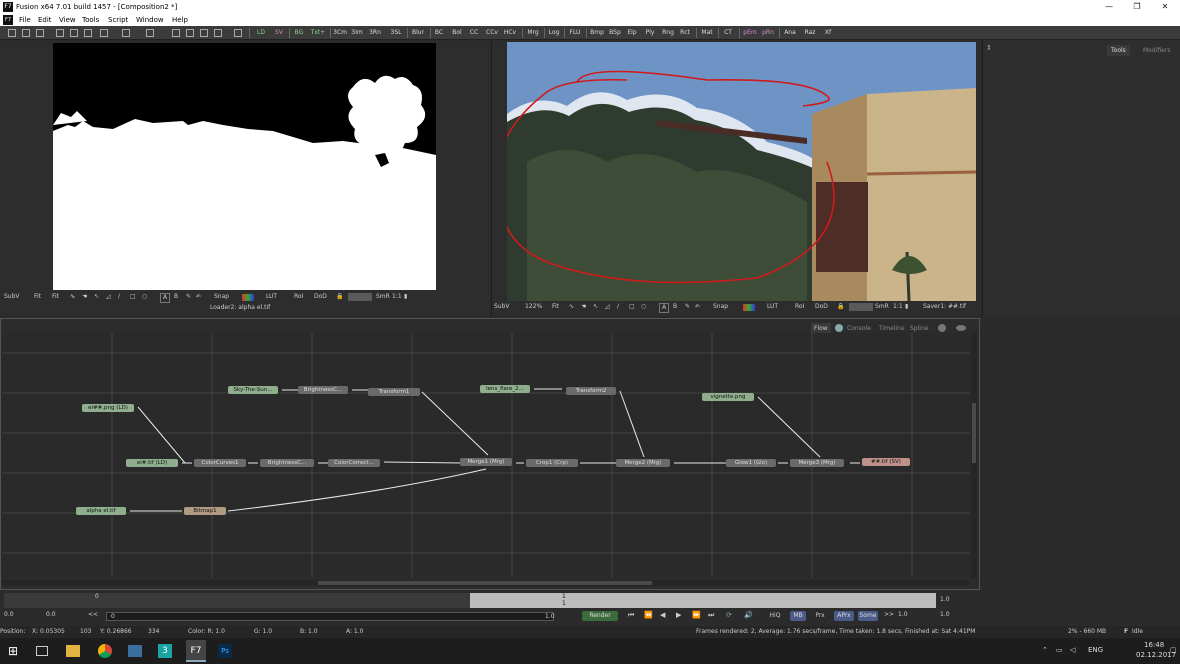 This screenshot has width=1180, height=664. What do you see at coordinates (40, 33) in the screenshot?
I see `save-icon` at bounding box center [40, 33].